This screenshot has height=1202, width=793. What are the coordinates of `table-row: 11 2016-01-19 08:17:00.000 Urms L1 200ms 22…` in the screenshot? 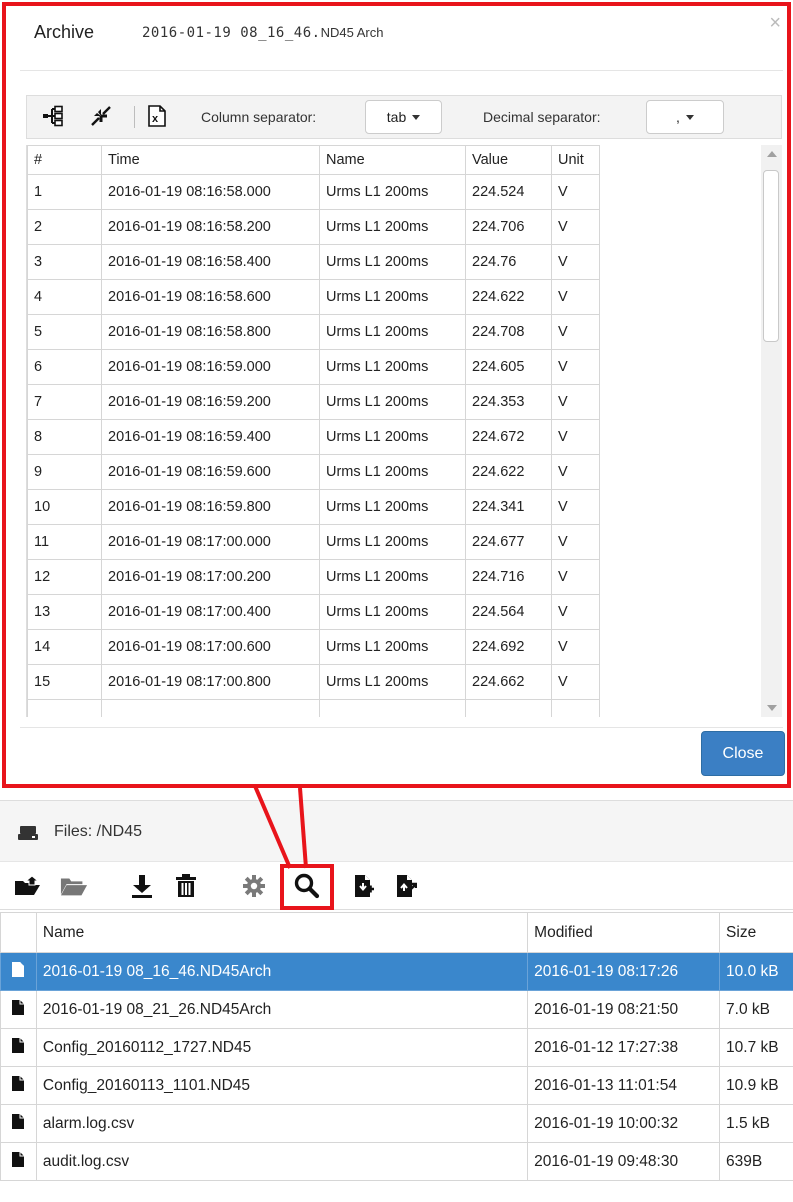 It's located at (313, 542).